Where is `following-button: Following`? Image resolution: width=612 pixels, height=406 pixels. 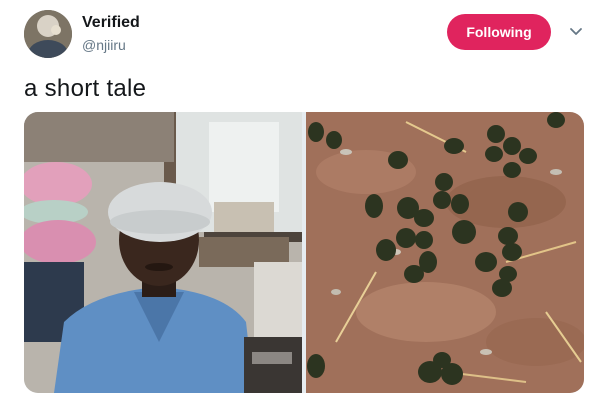 following-button: Following is located at coordinates (499, 32).